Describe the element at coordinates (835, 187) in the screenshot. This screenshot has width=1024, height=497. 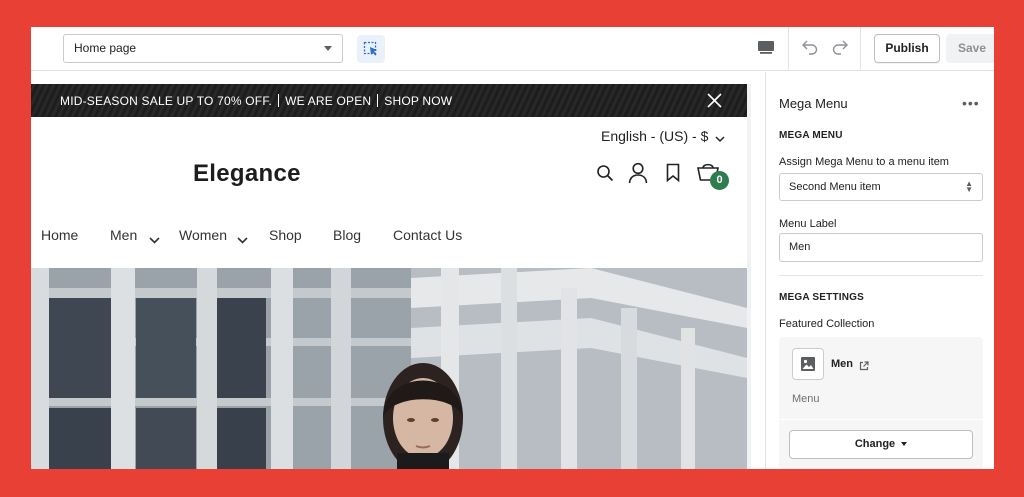
I see `assign-menu-value: Second Menu item` at that location.